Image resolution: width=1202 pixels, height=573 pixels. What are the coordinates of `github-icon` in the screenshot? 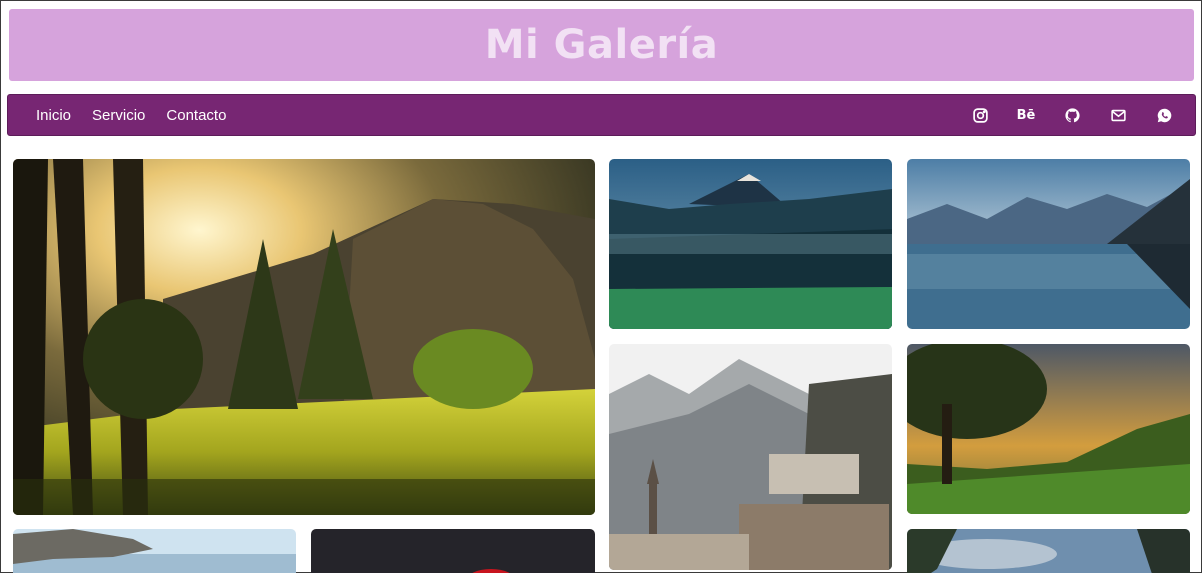 It's located at (1072, 115).